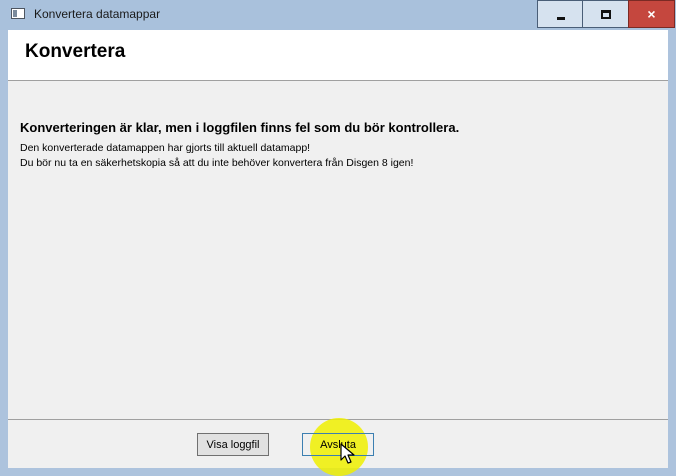 This screenshot has width=676, height=476. What do you see at coordinates (338, 444) in the screenshot?
I see `finish-button: Avsluta` at bounding box center [338, 444].